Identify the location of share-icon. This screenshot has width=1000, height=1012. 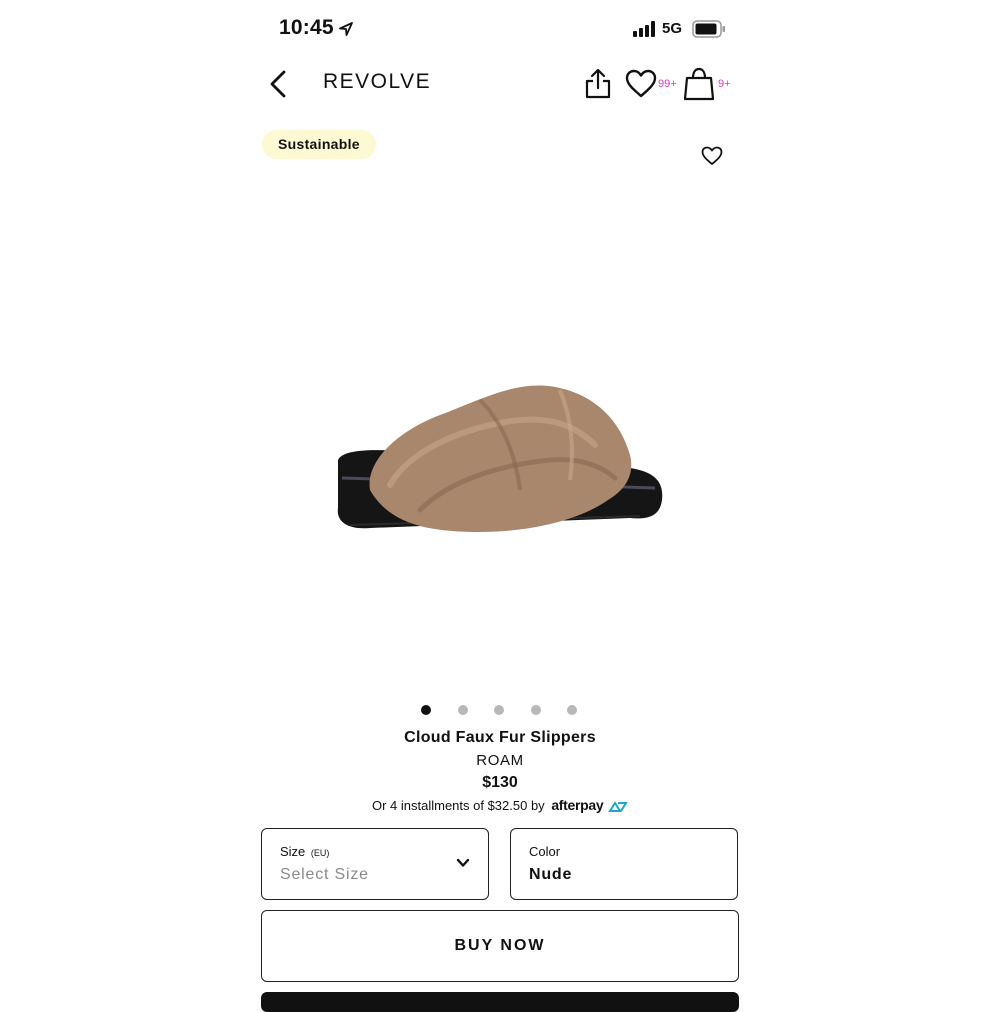
(598, 84).